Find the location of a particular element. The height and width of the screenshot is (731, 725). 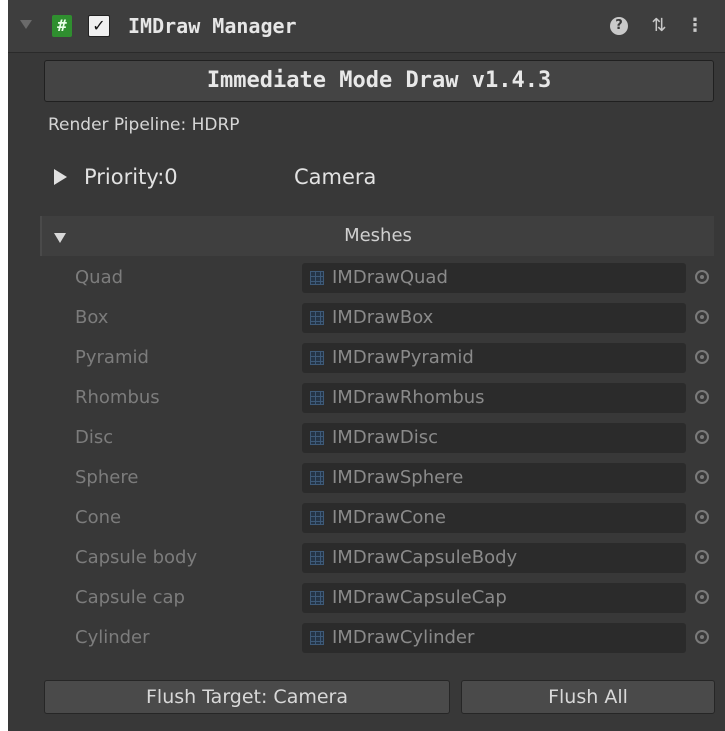

mesh-label: Capsule body is located at coordinates (136, 557).